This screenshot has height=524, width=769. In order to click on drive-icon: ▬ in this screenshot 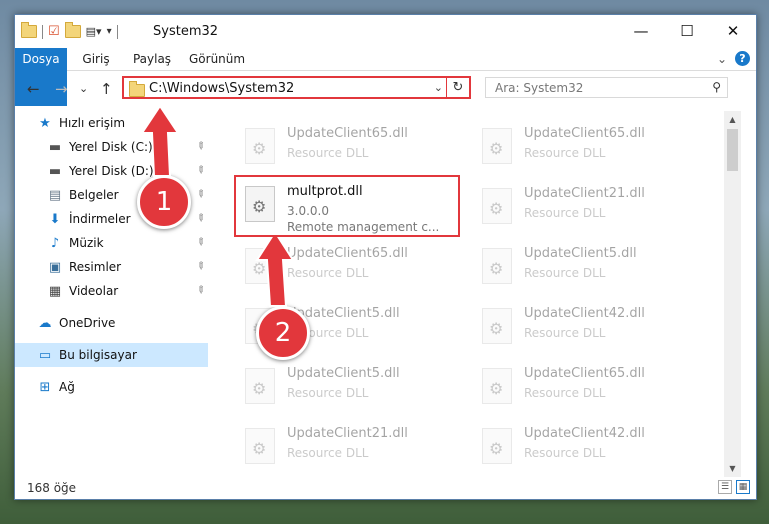, I will do `click(55, 147)`.